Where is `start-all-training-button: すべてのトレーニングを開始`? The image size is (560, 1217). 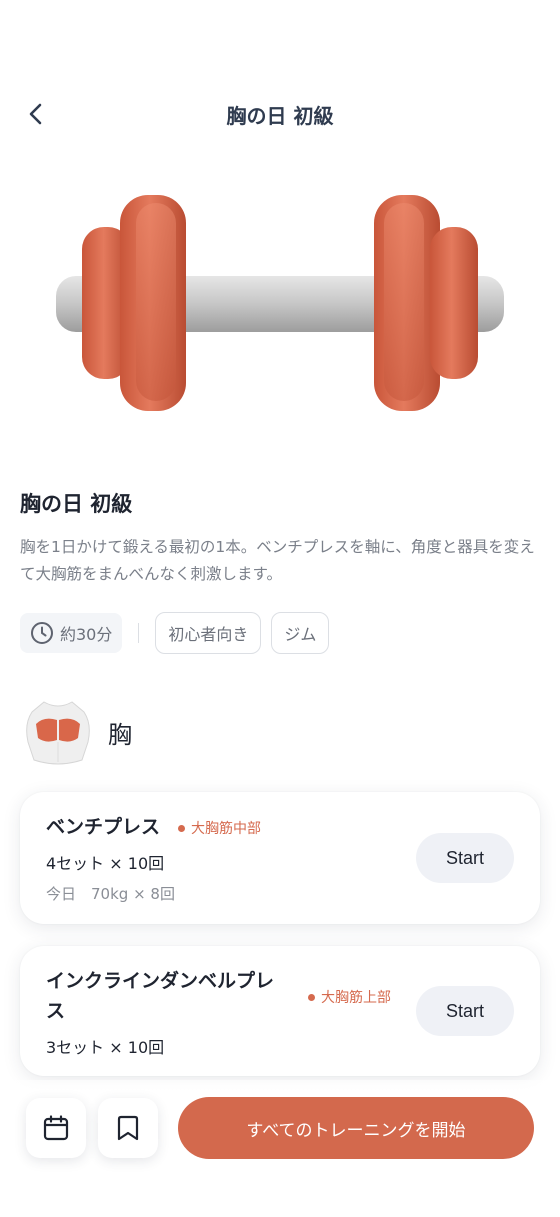
start-all-training-button: すべてのトレーニングを開始 is located at coordinates (356, 1128).